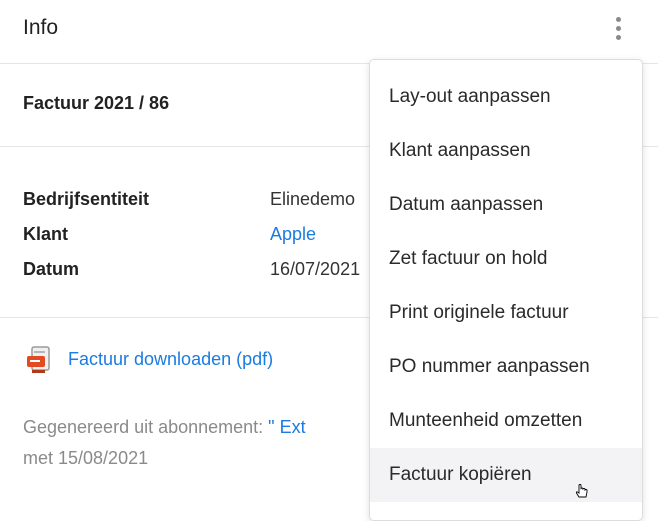 The image size is (658, 521). I want to click on page-title: Info, so click(41, 27).